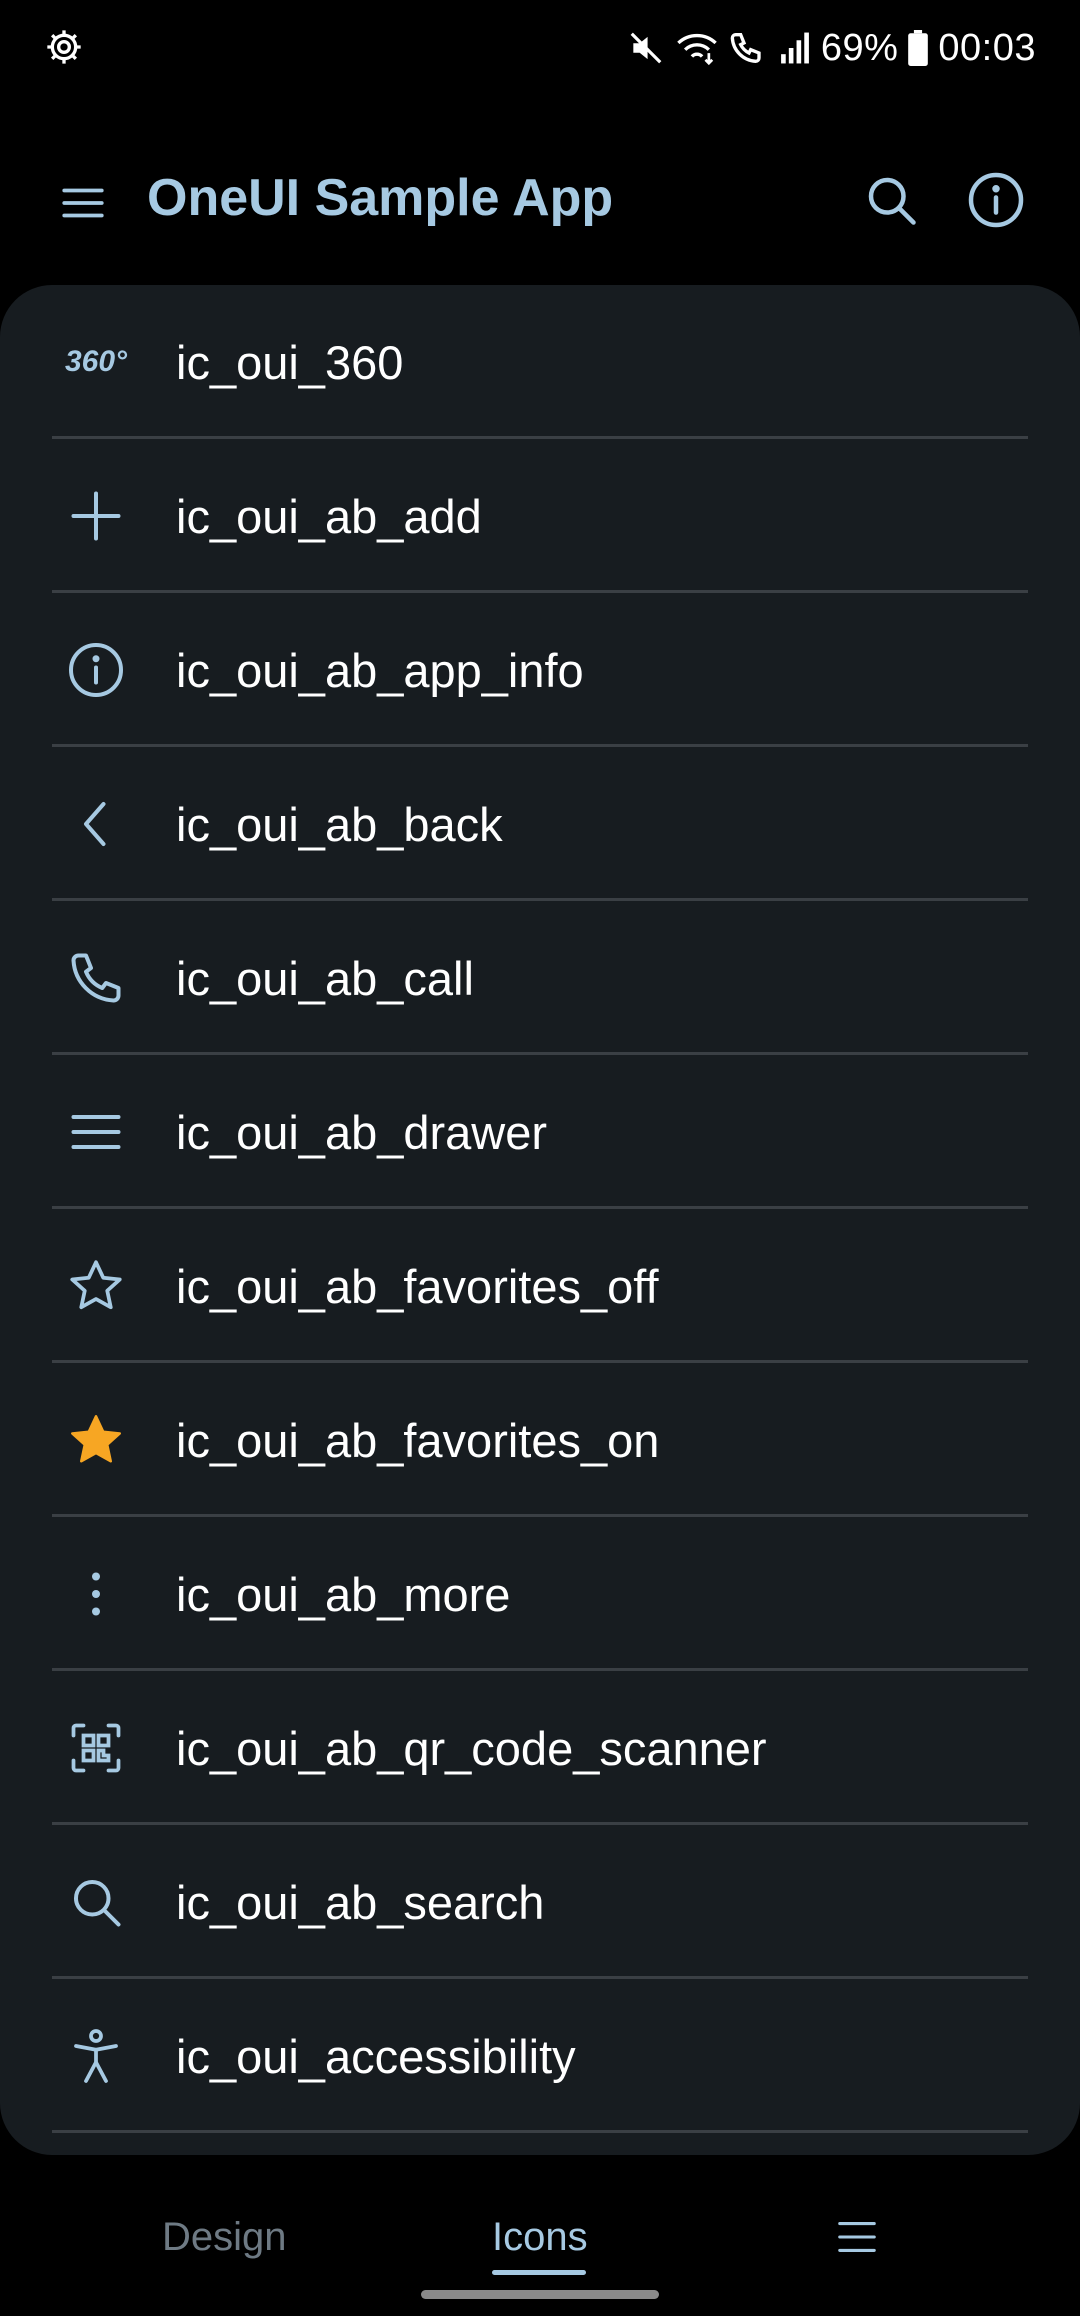  Describe the element at coordinates (96, 978) in the screenshot. I see `call-icon` at that location.